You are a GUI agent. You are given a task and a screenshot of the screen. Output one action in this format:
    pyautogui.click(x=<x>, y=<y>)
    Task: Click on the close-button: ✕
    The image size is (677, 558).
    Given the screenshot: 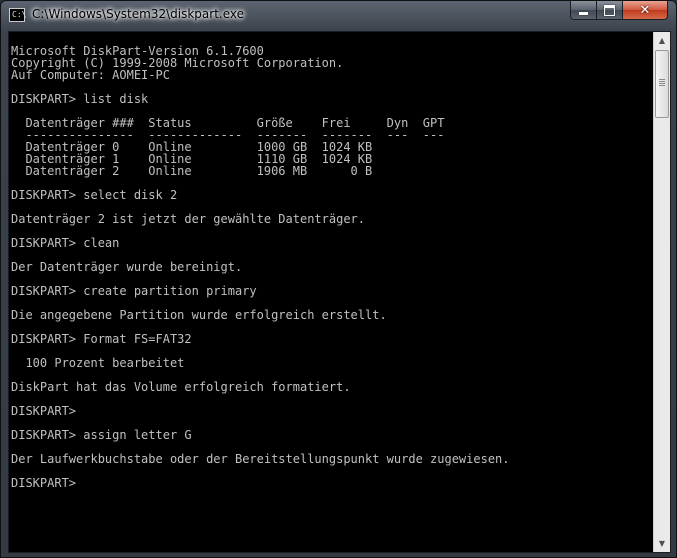 What is the action you would take?
    pyautogui.click(x=645, y=10)
    